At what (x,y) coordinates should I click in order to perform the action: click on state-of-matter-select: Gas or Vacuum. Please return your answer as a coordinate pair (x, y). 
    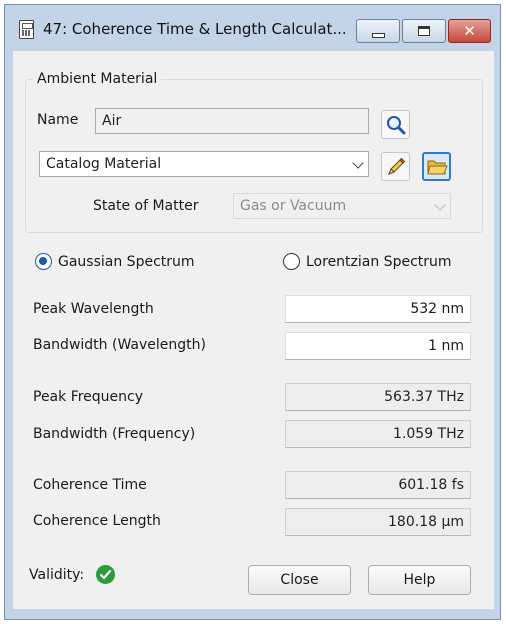
    Looking at the image, I should click on (342, 206).